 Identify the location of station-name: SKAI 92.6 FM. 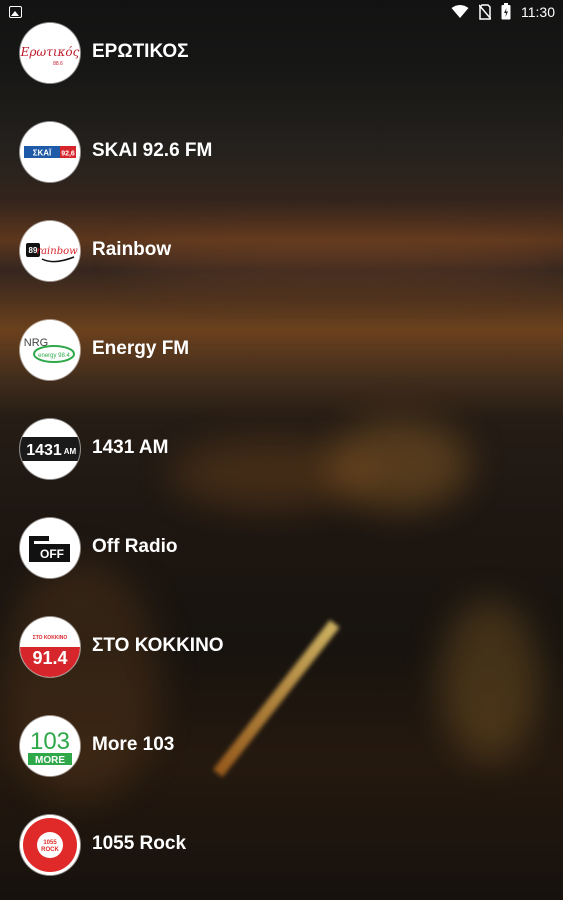
(152, 150).